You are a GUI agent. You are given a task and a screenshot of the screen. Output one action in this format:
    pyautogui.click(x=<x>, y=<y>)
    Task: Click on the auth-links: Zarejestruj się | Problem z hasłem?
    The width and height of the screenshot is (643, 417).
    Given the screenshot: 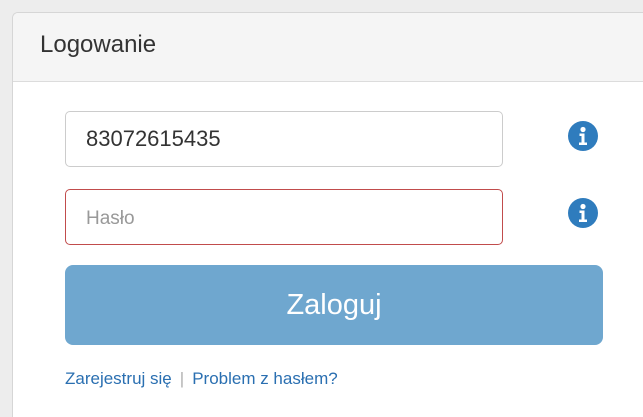 What is the action you would take?
    pyautogui.click(x=201, y=379)
    